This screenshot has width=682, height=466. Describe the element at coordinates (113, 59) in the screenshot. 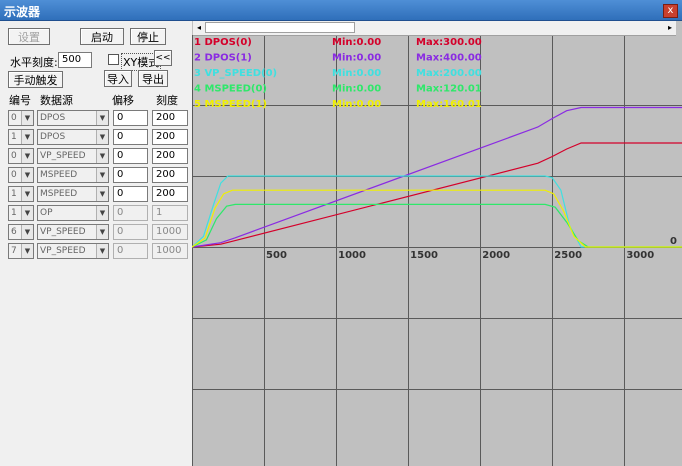

I see `xy-mode-checkbox` at that location.